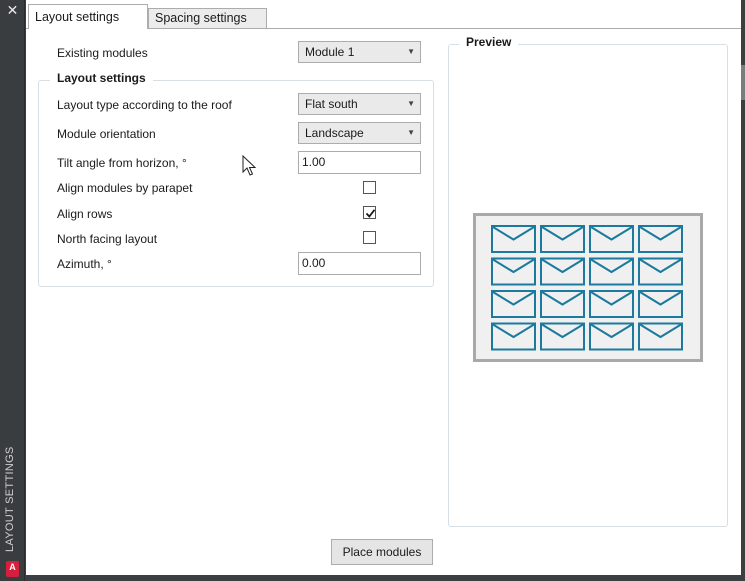 The image size is (745, 581). What do you see at coordinates (334, 133) in the screenshot?
I see `module-orientation-value: Landscape` at bounding box center [334, 133].